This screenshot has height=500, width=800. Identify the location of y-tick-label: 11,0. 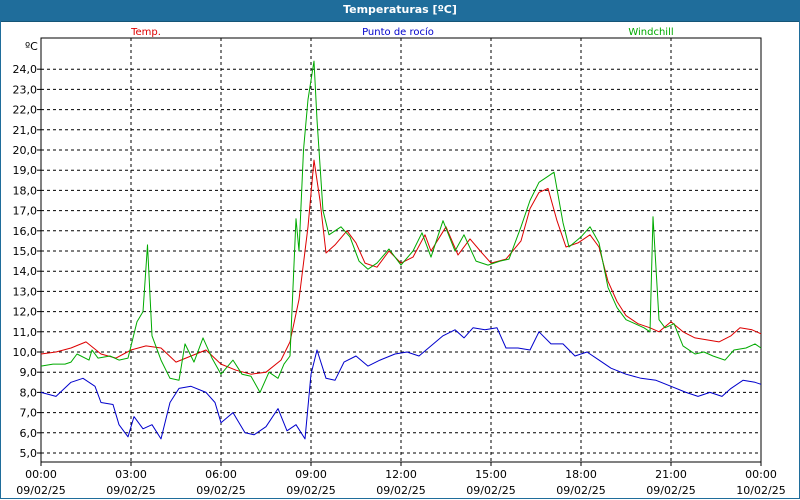
(25, 332).